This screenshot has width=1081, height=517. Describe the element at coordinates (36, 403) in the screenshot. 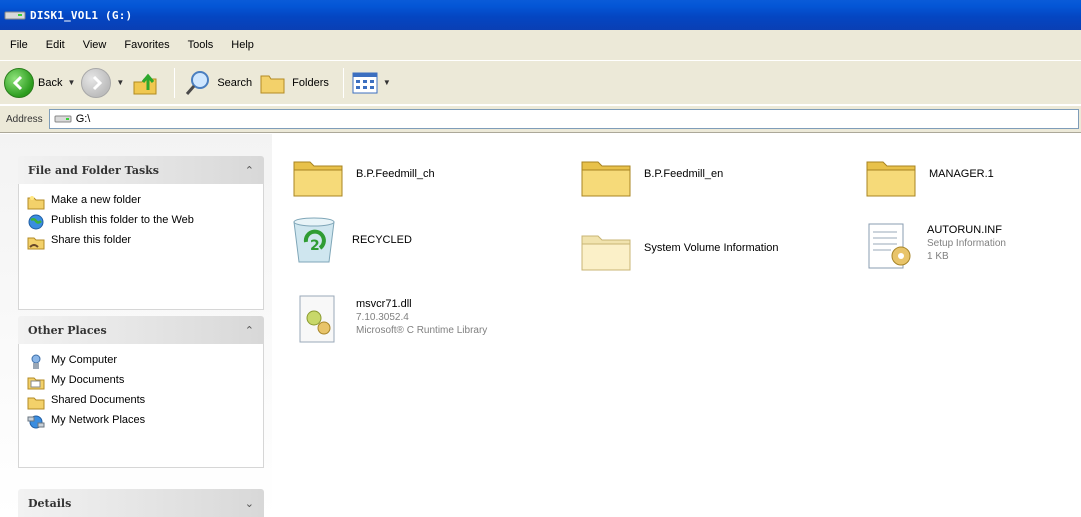

I see `shared-documents-icon` at that location.